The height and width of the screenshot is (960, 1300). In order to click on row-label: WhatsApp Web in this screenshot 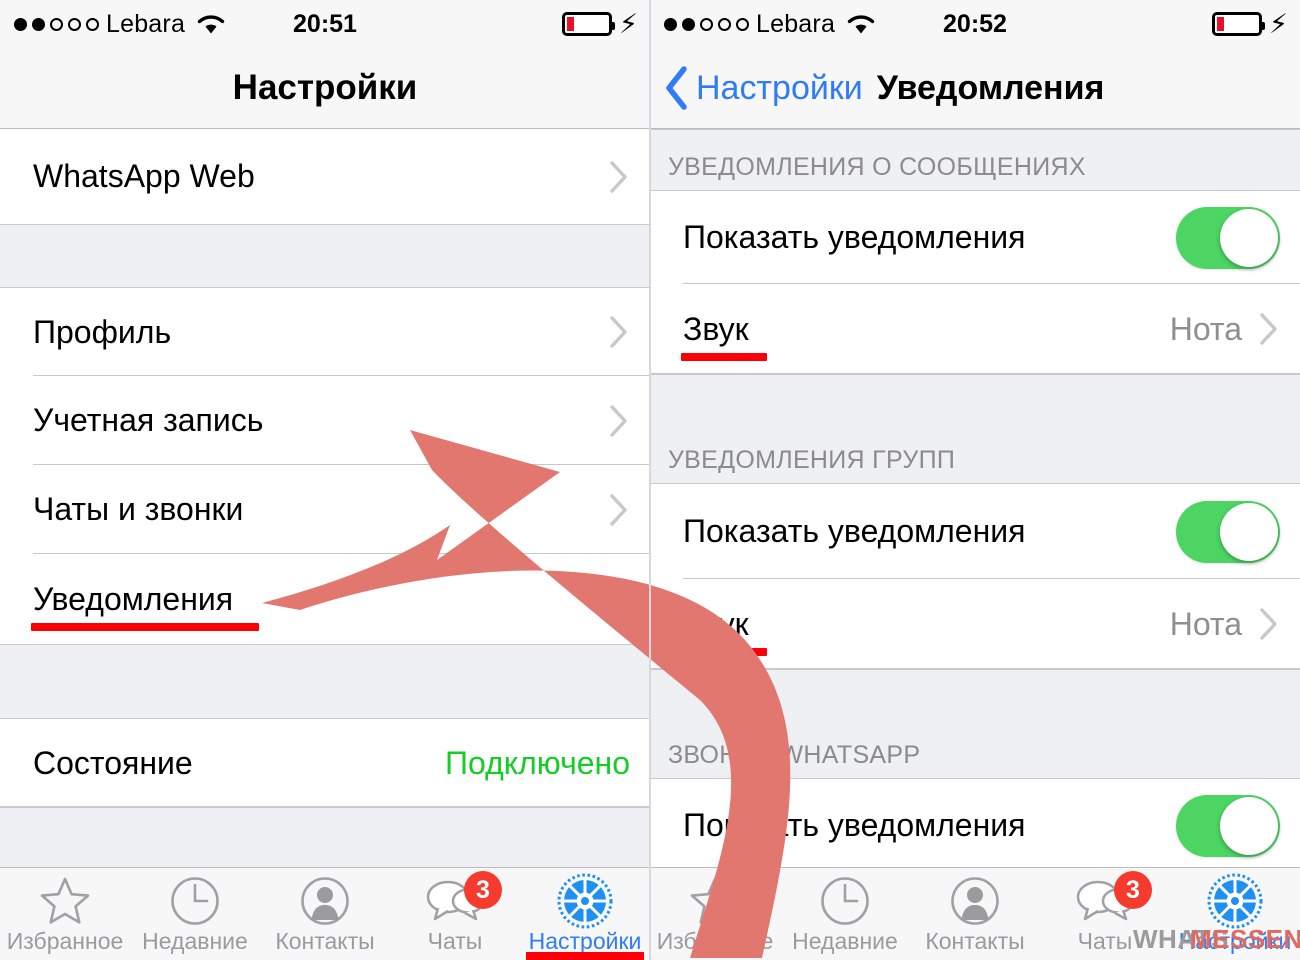, I will do `click(144, 176)`.